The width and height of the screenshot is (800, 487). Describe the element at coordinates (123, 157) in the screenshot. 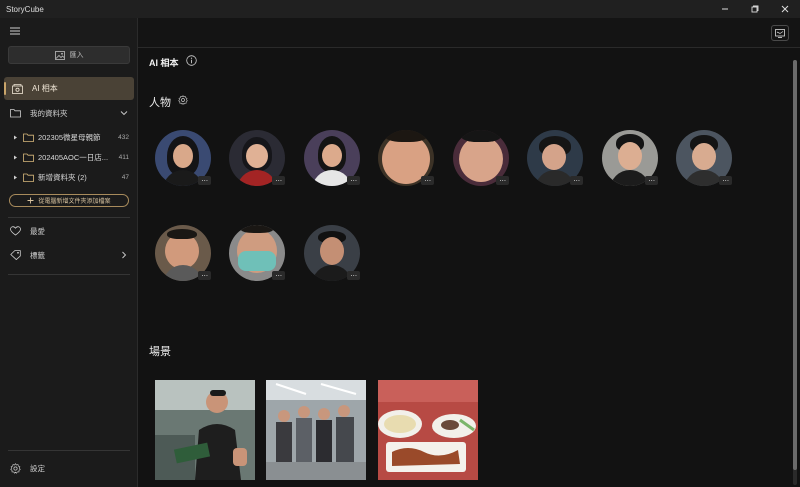

I see `folder-count: 411` at that location.